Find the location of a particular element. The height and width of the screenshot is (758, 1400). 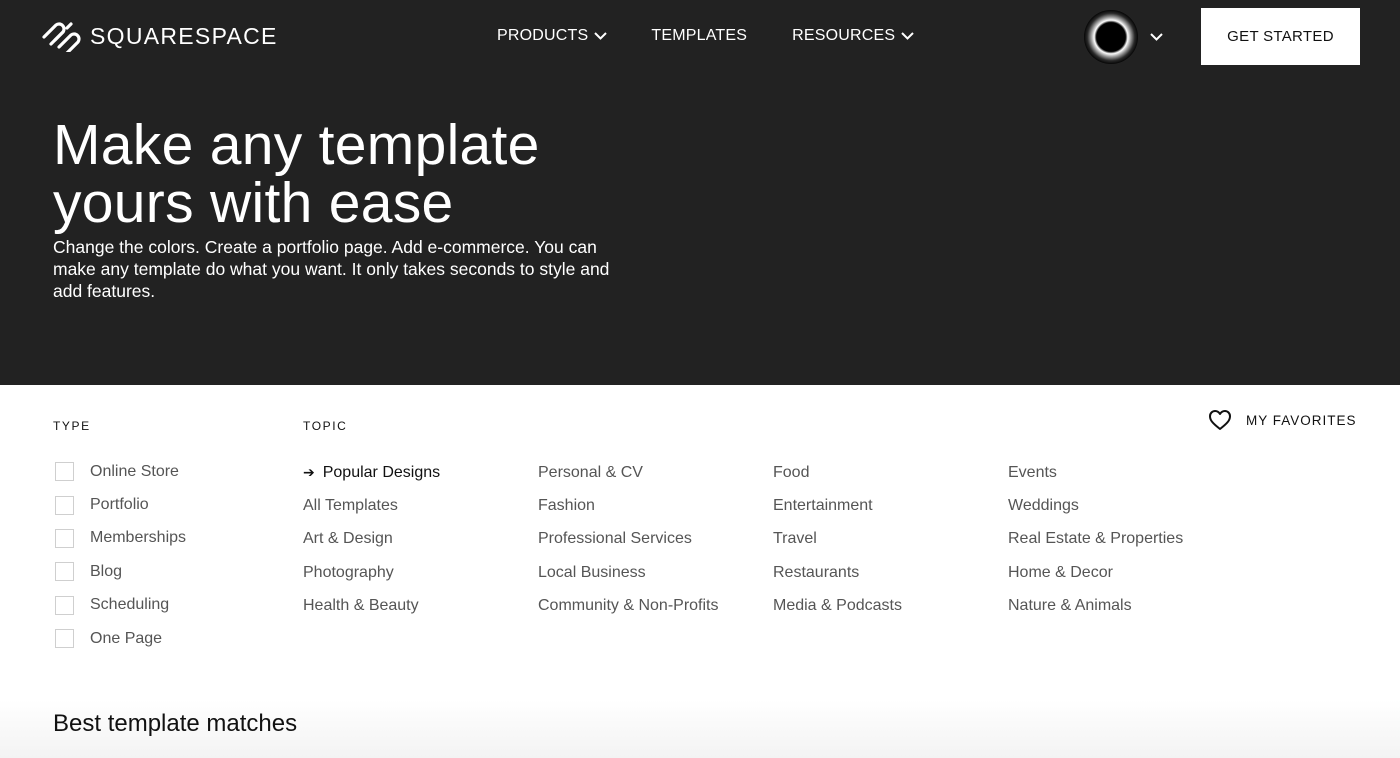

topic-link: Fashion is located at coordinates (628, 505).